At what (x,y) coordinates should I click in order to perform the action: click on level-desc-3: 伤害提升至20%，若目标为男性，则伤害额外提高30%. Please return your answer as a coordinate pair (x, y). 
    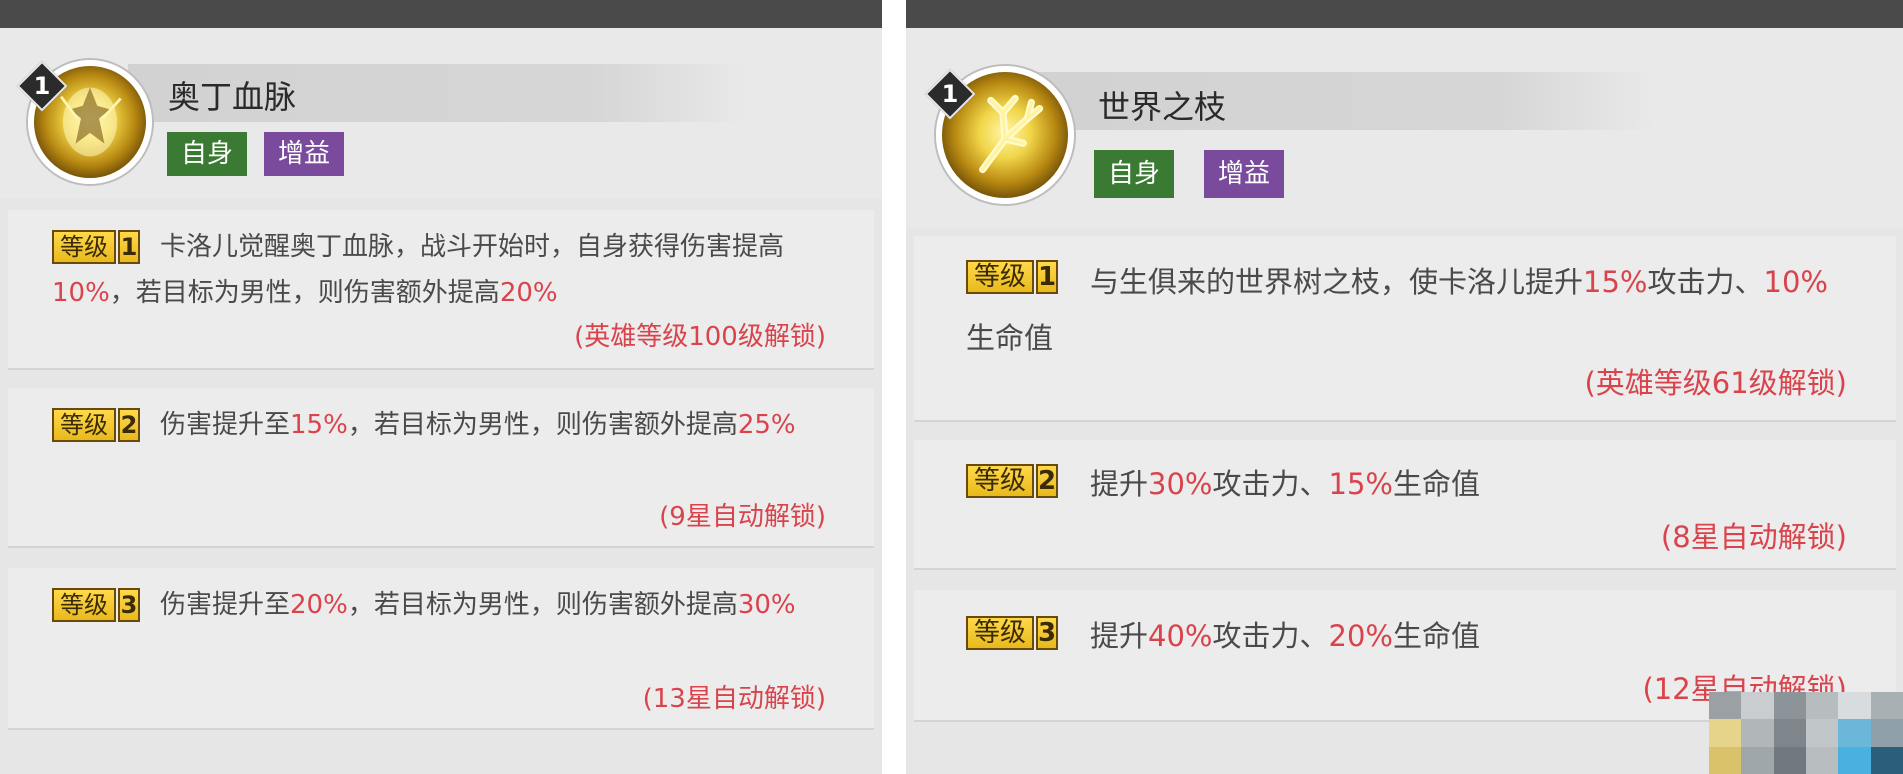
    Looking at the image, I should click on (447, 605).